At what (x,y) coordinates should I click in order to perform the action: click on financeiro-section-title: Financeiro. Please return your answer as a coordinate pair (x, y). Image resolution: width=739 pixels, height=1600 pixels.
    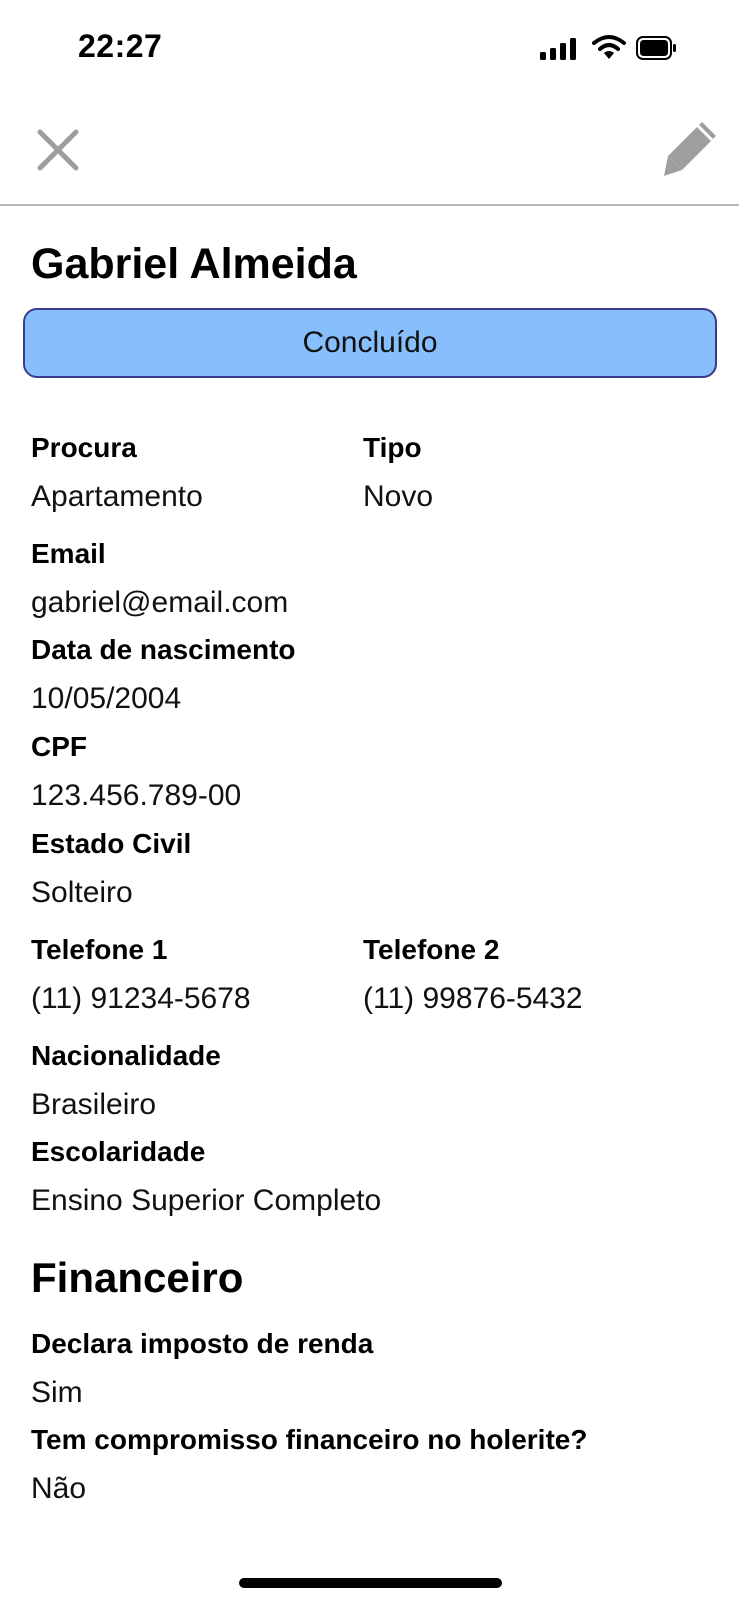
    Looking at the image, I should click on (137, 1277).